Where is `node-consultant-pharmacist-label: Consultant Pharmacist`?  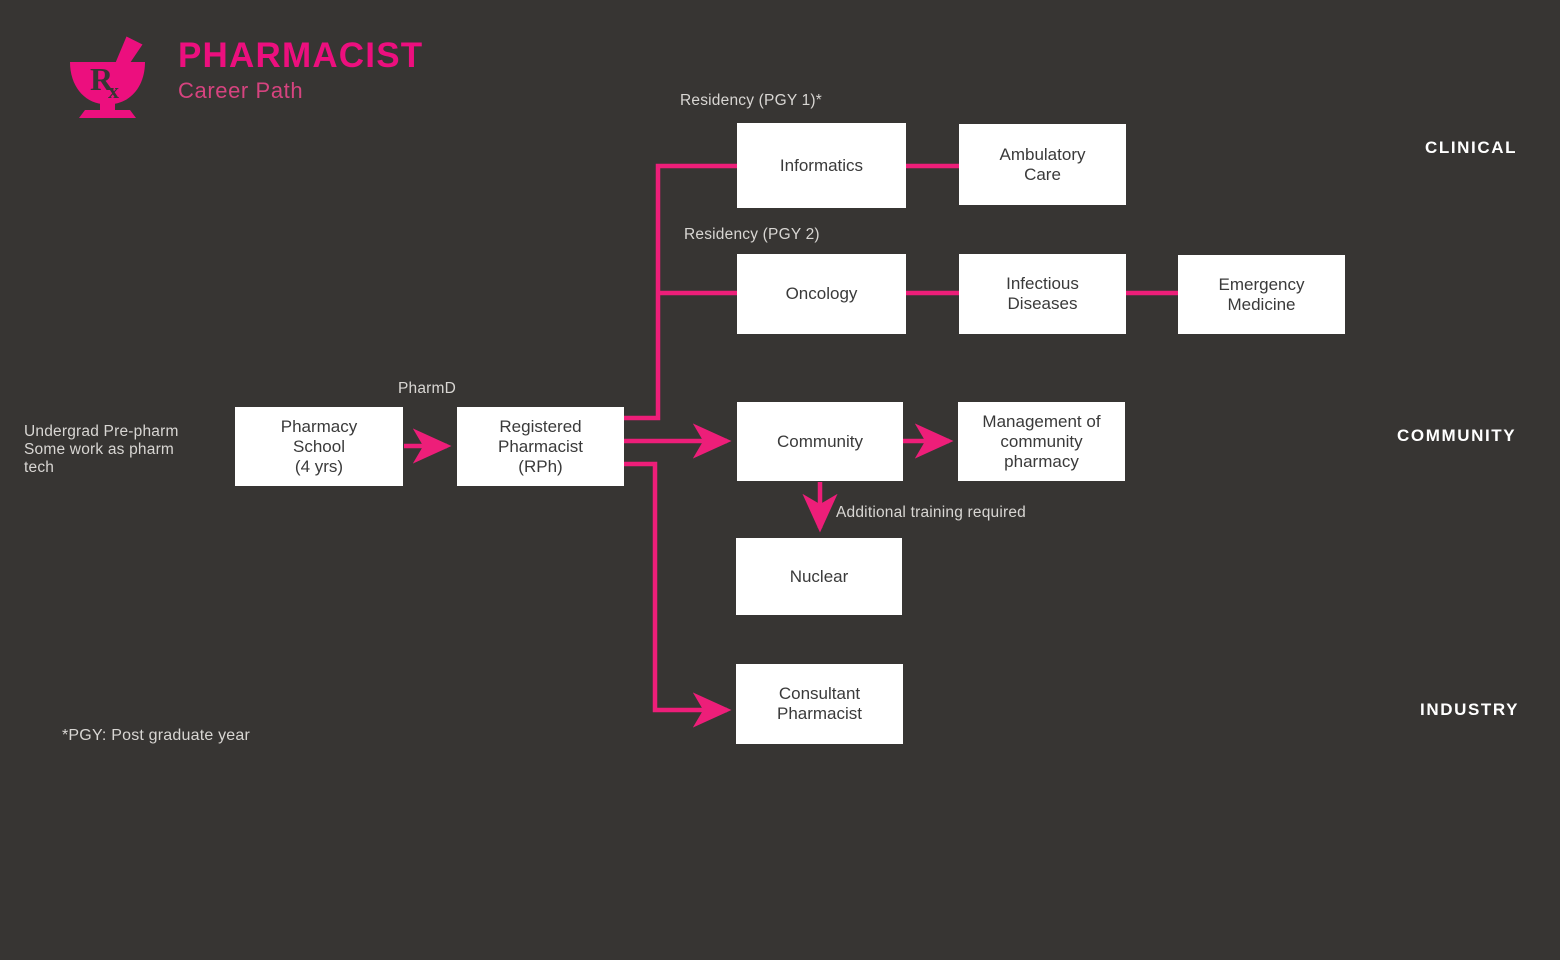 node-consultant-pharmacist-label: Consultant Pharmacist is located at coordinates (819, 703).